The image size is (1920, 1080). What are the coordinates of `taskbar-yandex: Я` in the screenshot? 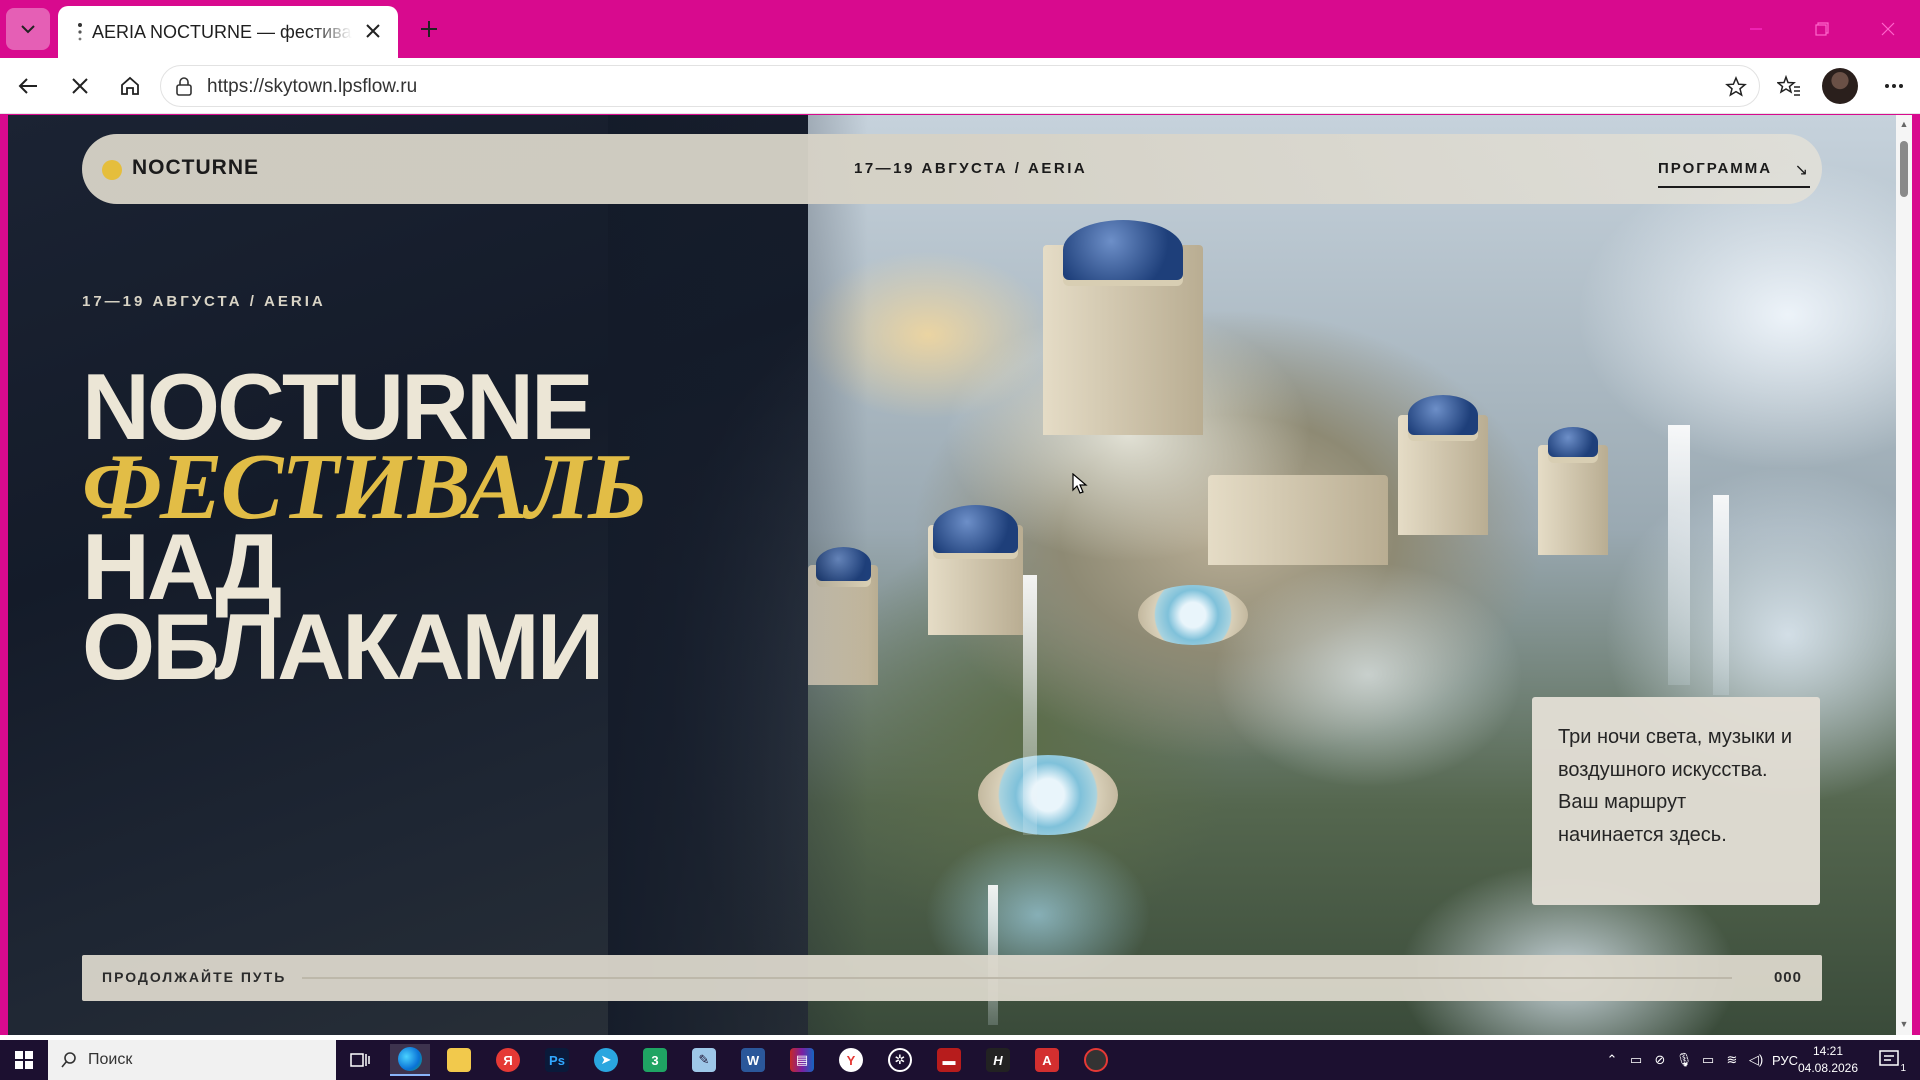 It's located at (508, 1060).